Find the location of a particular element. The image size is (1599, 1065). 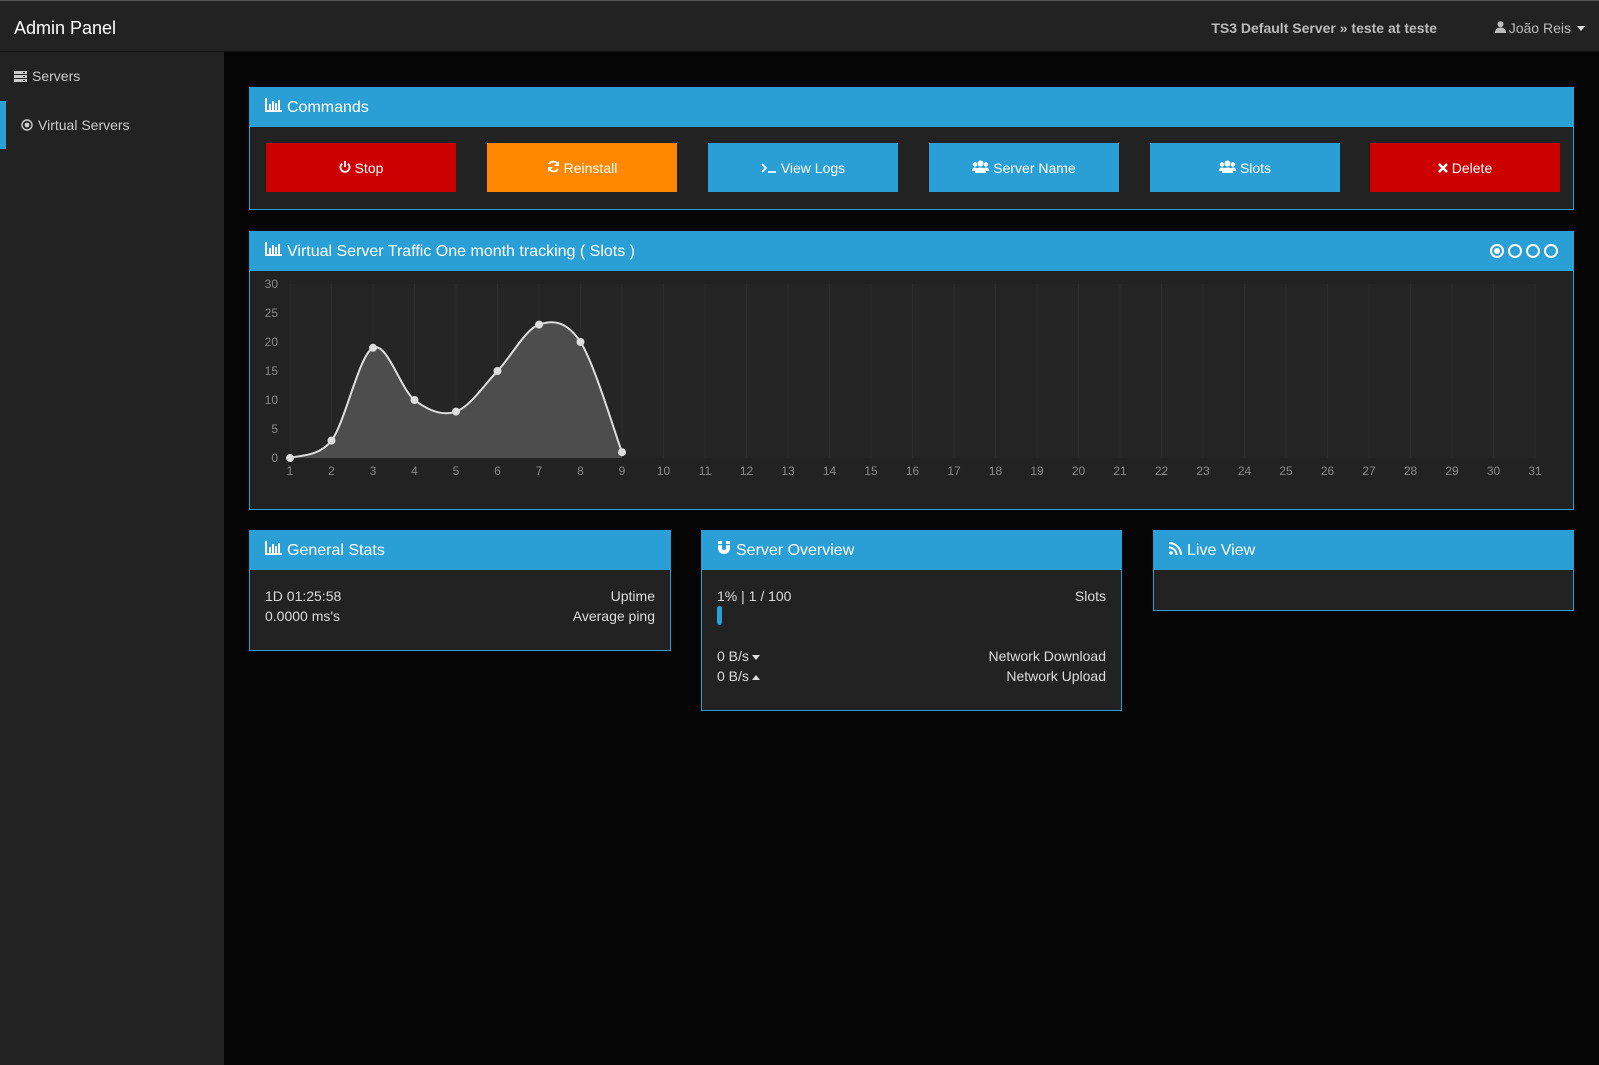

panel-title: Live View is located at coordinates (1221, 550).